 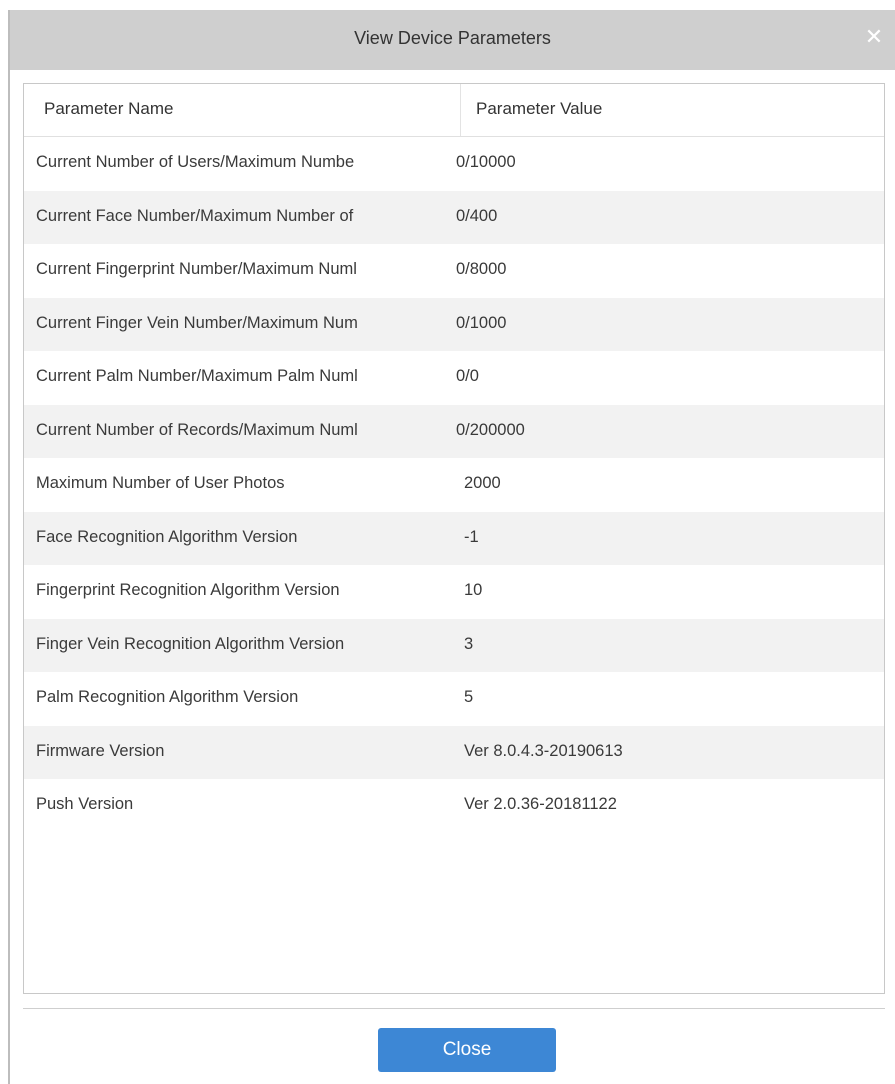 I want to click on table-row: Push Version Ver 2.0.36-20181122, so click(x=454, y=806).